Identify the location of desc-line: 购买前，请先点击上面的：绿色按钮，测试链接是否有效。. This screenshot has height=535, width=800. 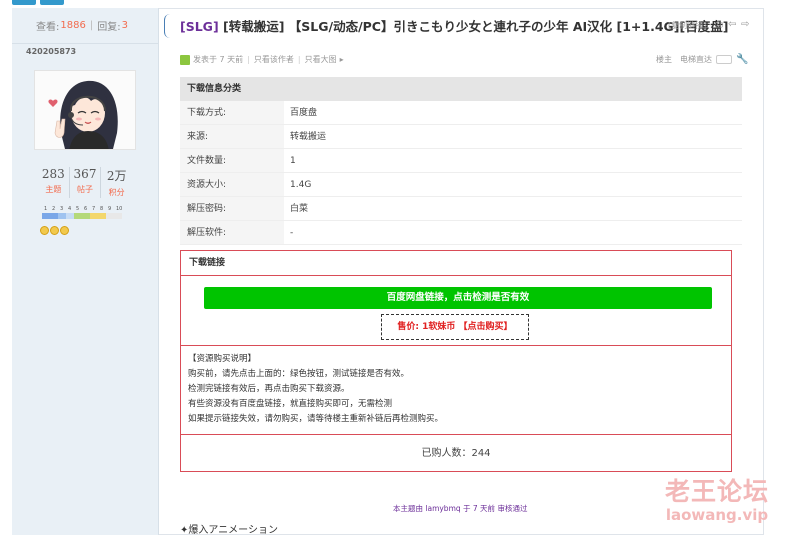
(299, 374).